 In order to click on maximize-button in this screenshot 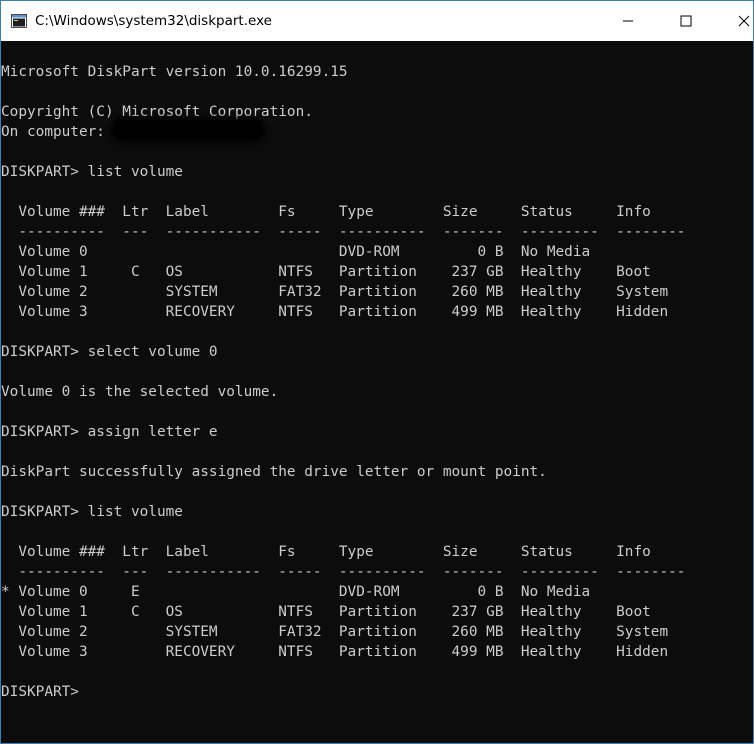, I will do `click(686, 21)`.